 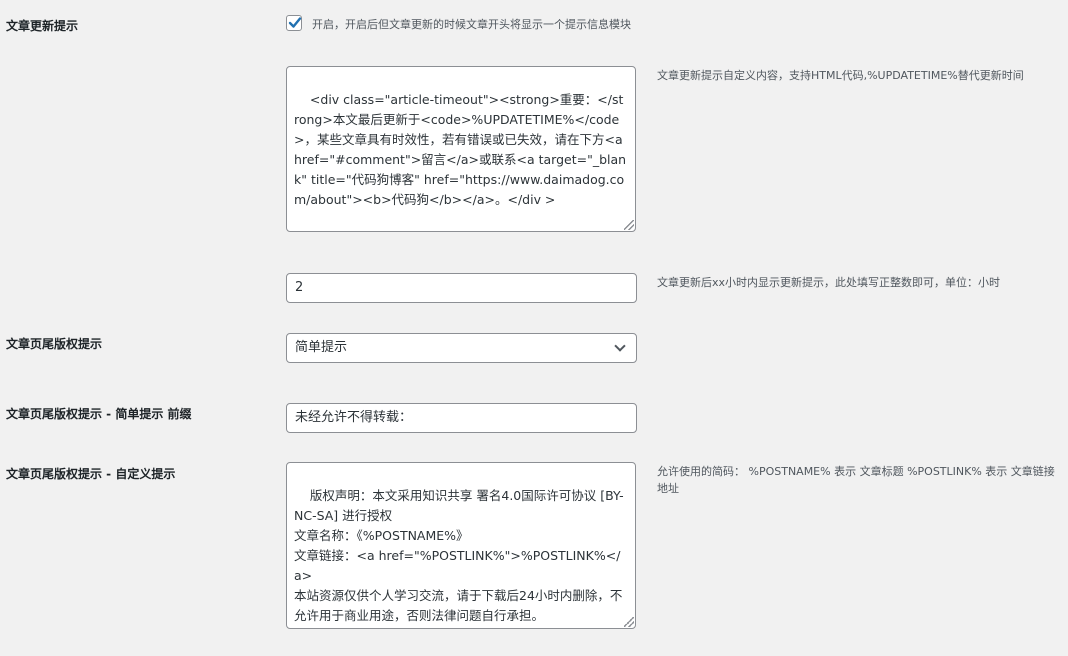 I want to click on checkmark-icon, so click(x=295, y=22).